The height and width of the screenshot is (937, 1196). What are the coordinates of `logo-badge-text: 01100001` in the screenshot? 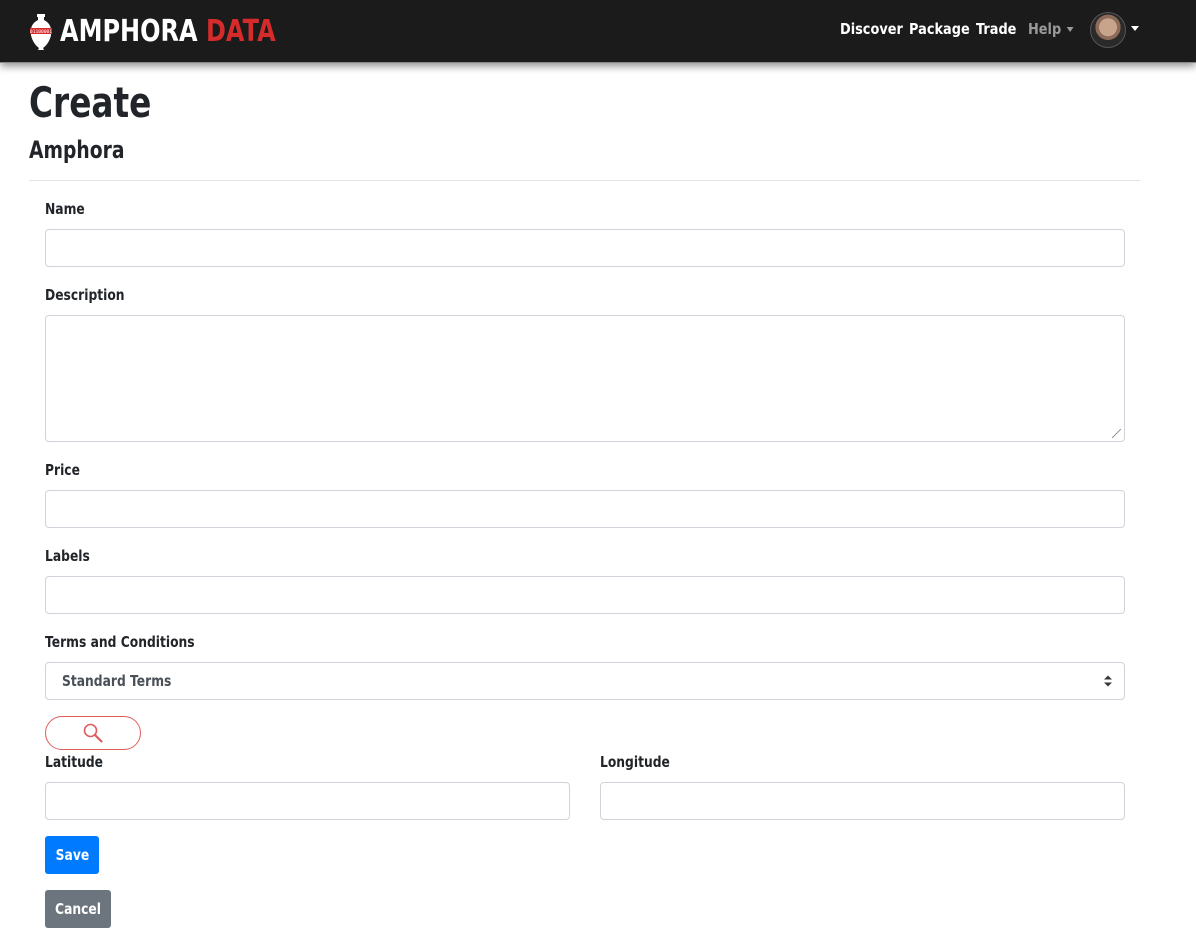 It's located at (41, 32).